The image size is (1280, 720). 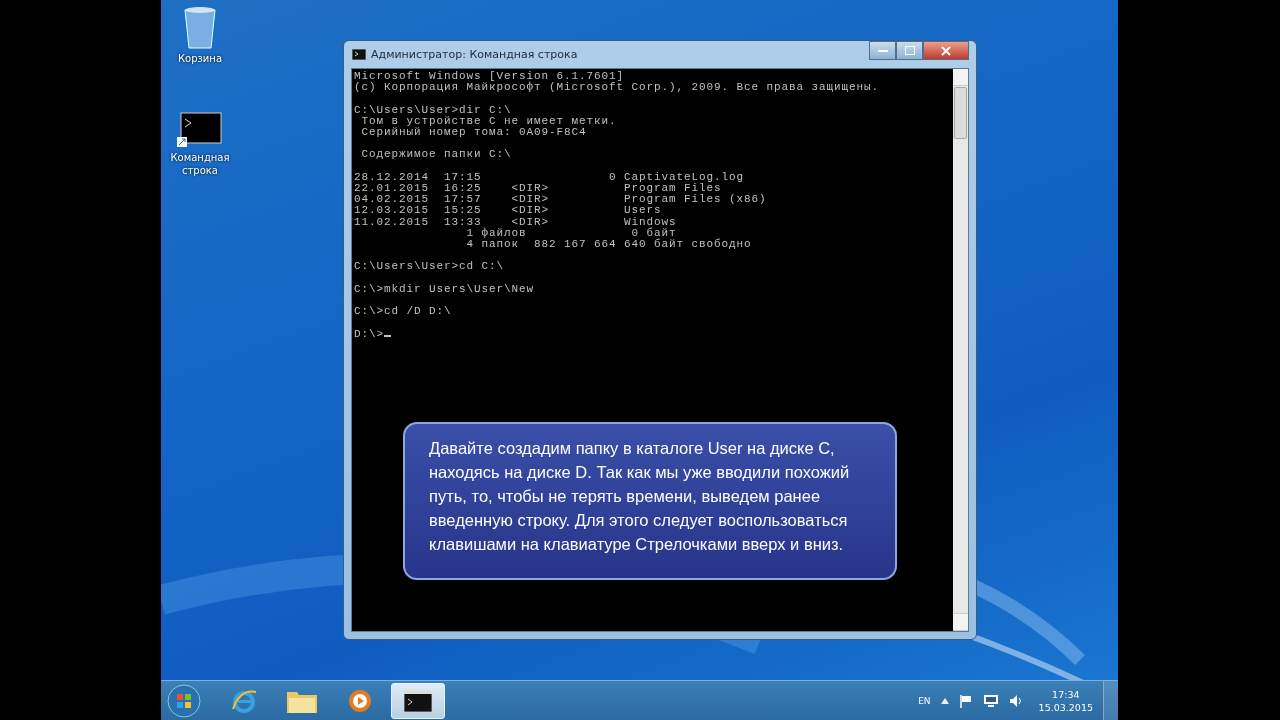 What do you see at coordinates (184, 700) in the screenshot?
I see `start-button` at bounding box center [184, 700].